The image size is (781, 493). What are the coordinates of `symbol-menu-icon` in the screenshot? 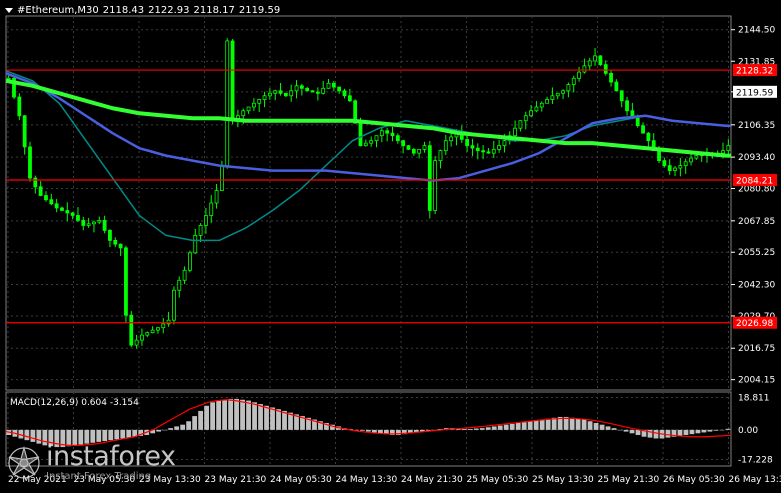 It's located at (9, 10).